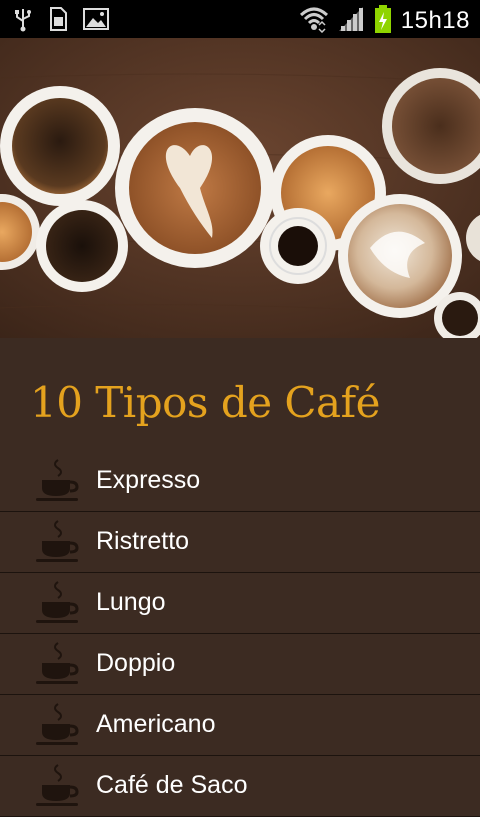 This screenshot has width=480, height=817. What do you see at coordinates (240, 481) in the screenshot?
I see `list-item-expresso: Expresso` at bounding box center [240, 481].